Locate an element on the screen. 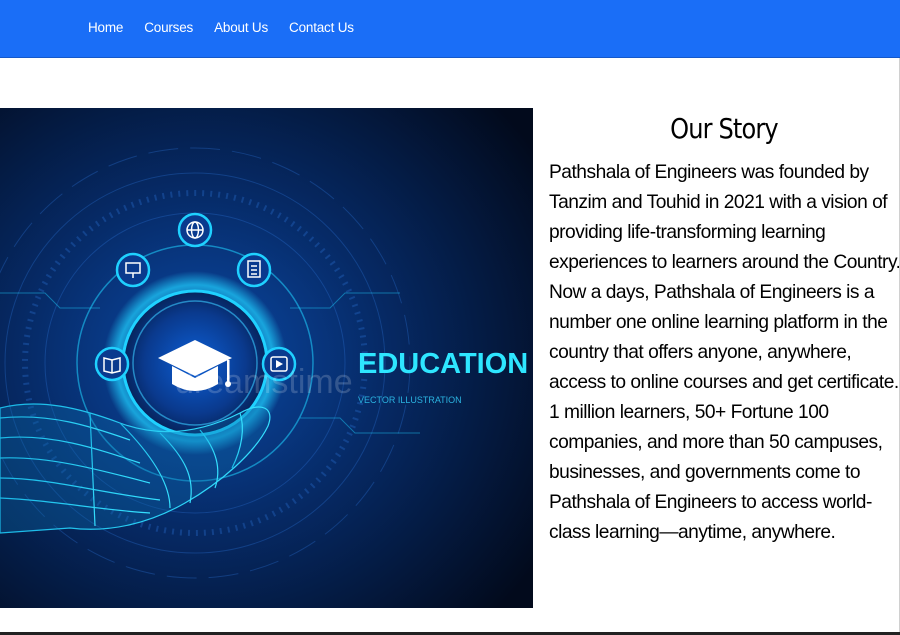 The image size is (900, 635). nav-link-about-us: About Us is located at coordinates (241, 27).